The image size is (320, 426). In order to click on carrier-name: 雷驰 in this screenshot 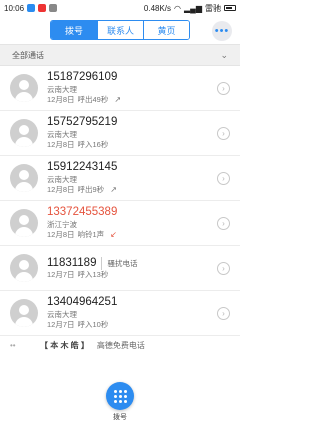, I will do `click(213, 8)`.